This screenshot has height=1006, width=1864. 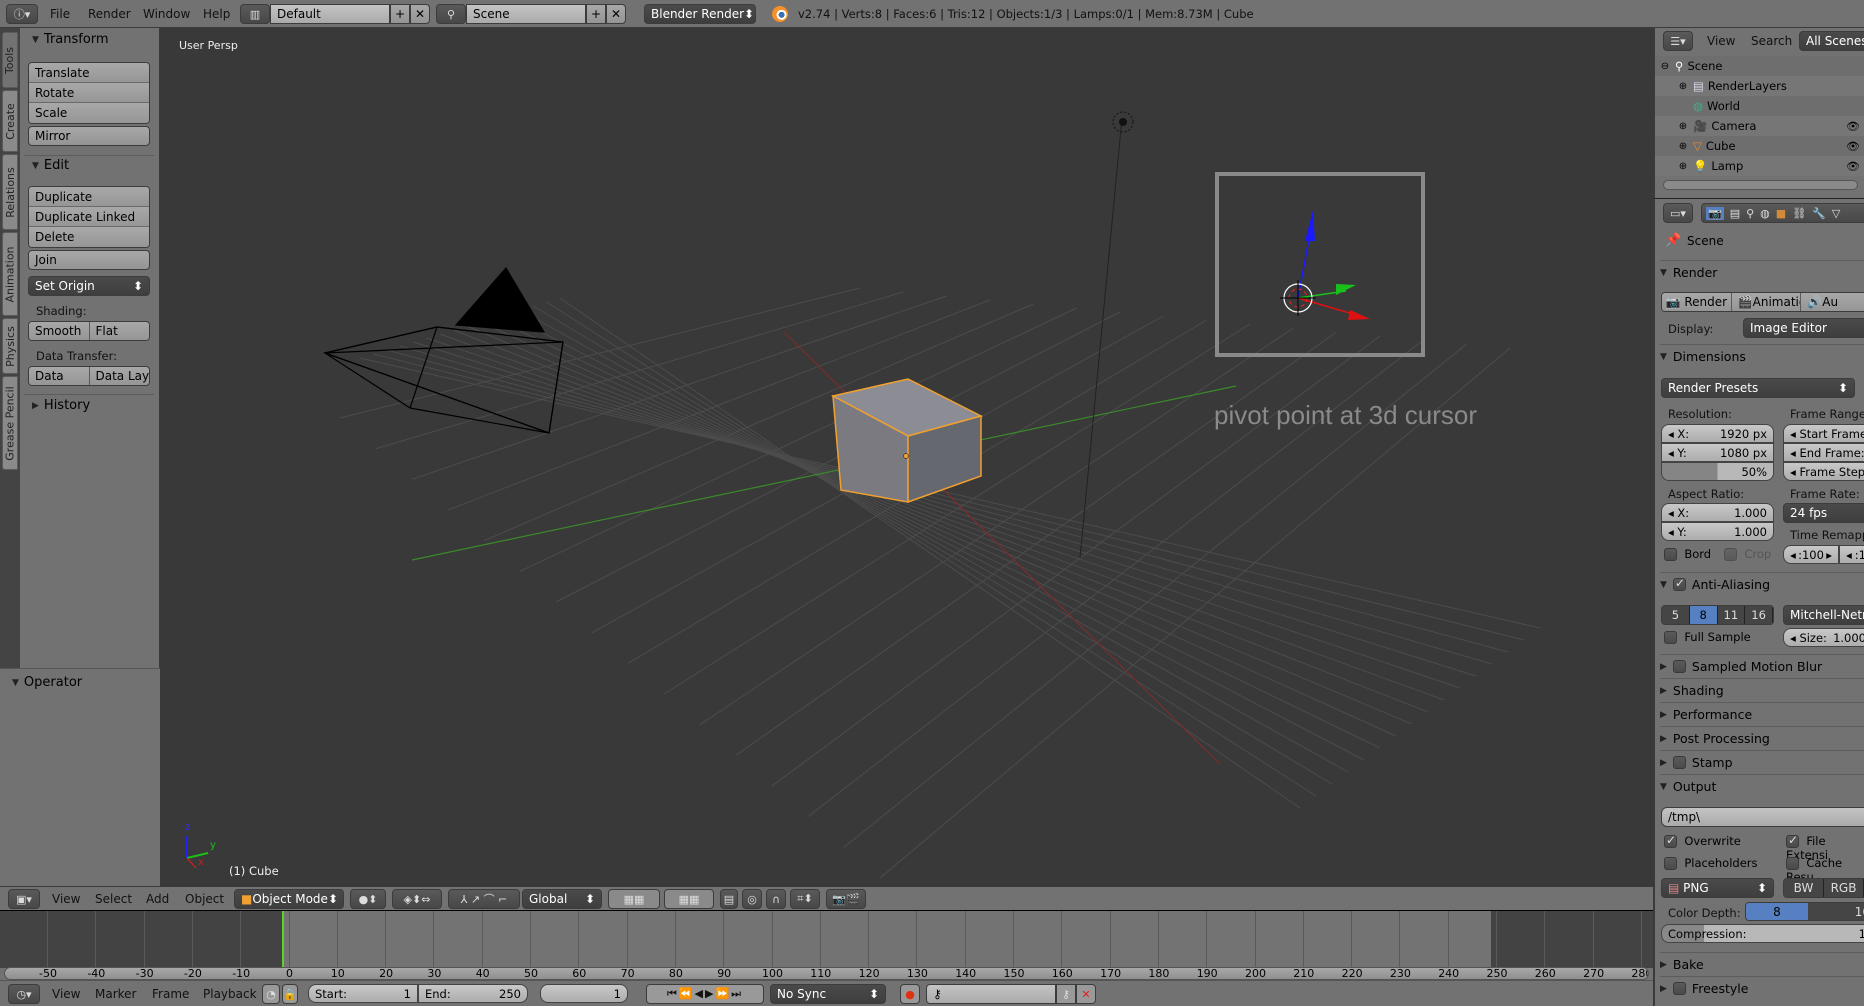 What do you see at coordinates (584, 993) in the screenshot?
I see `current-frame-field: 1` at bounding box center [584, 993].